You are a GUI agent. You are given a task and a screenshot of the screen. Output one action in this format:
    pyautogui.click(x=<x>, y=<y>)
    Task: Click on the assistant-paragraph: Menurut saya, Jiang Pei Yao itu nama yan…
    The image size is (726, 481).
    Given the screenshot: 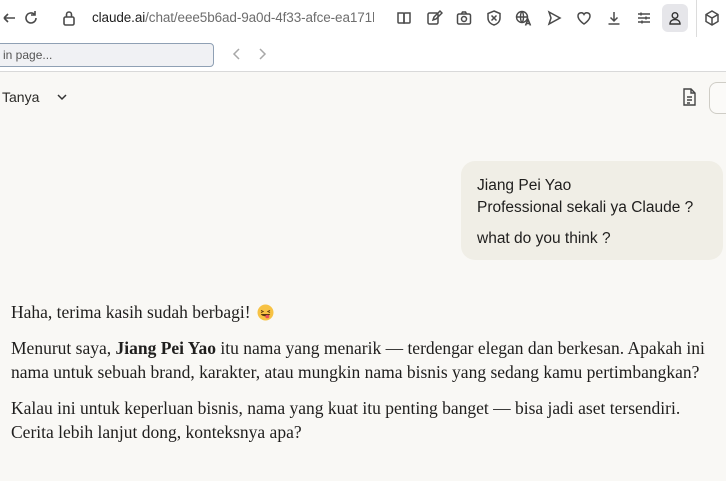 What is the action you would take?
    pyautogui.click(x=361, y=360)
    